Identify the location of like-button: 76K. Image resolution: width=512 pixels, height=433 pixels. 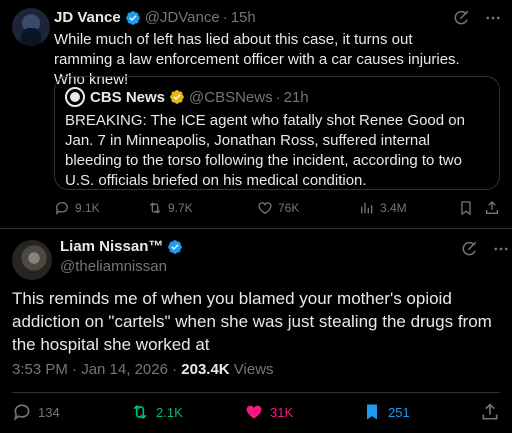
(278, 208).